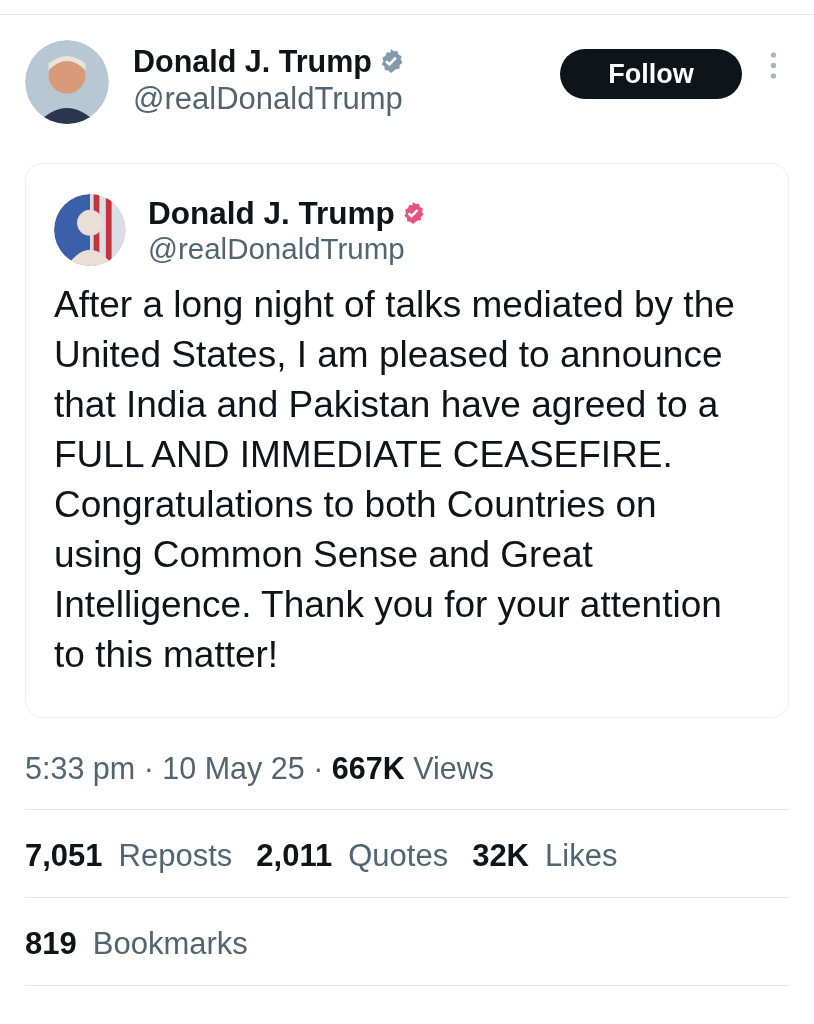 The width and height of the screenshot is (814, 1024). I want to click on bookmarks-stat: 819 Bookmarks, so click(136, 944).